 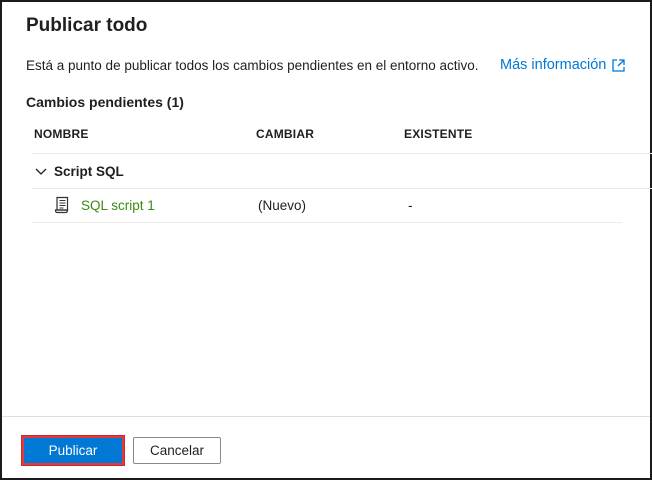 What do you see at coordinates (118, 205) in the screenshot?
I see `item-name-link: SQL script 1` at bounding box center [118, 205].